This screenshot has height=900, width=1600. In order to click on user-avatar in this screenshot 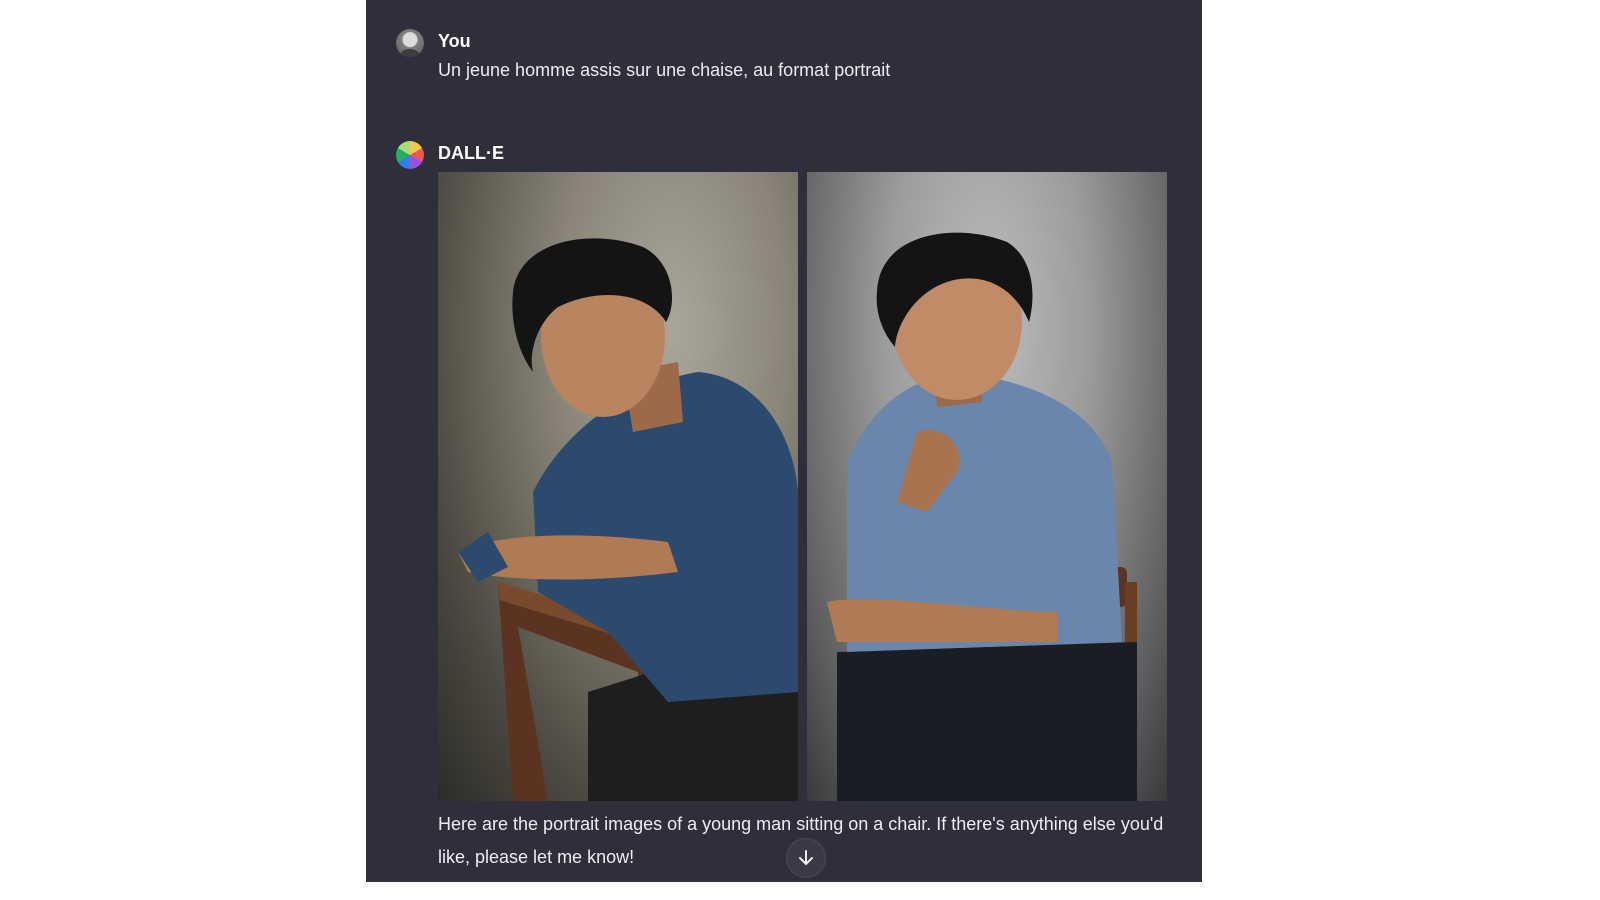, I will do `click(410, 43)`.